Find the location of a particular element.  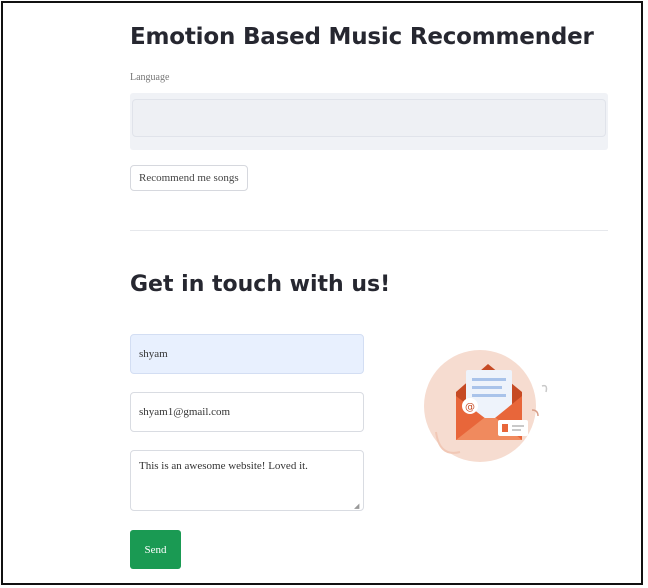

resize-handle-icon: ◢ is located at coordinates (357, 506).